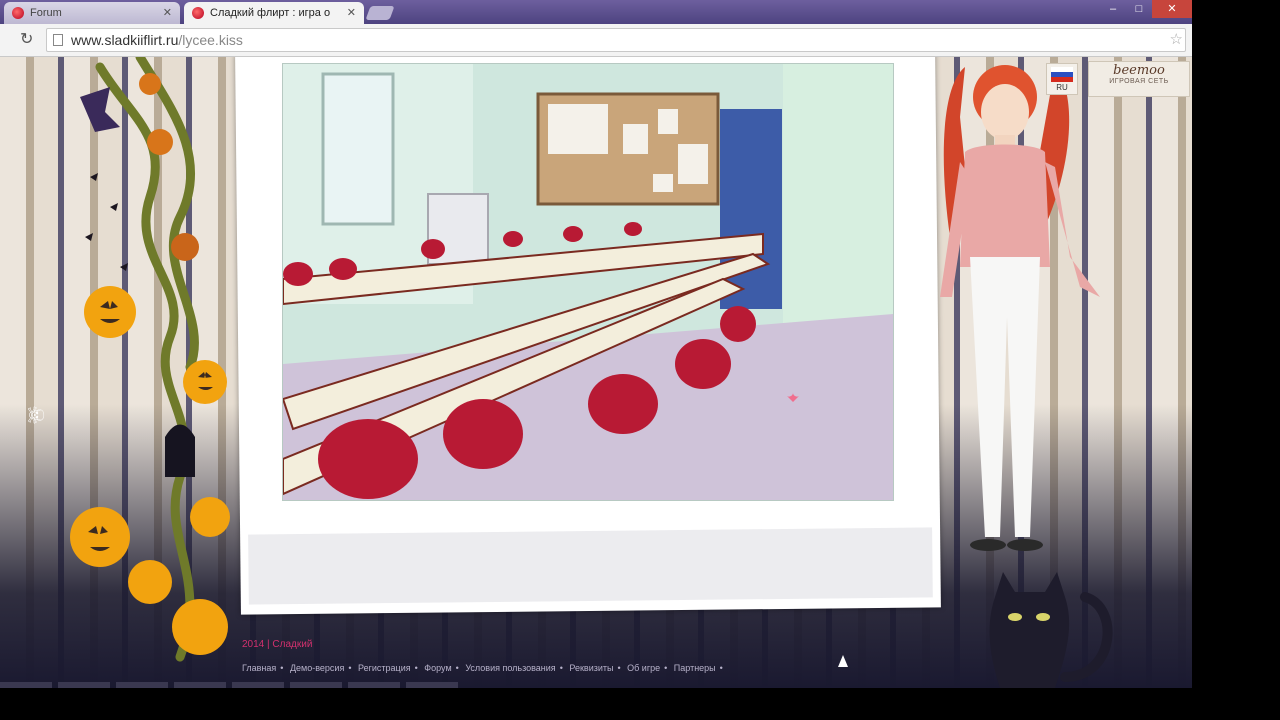  I want to click on footer-link-home: Главная, so click(259, 668).